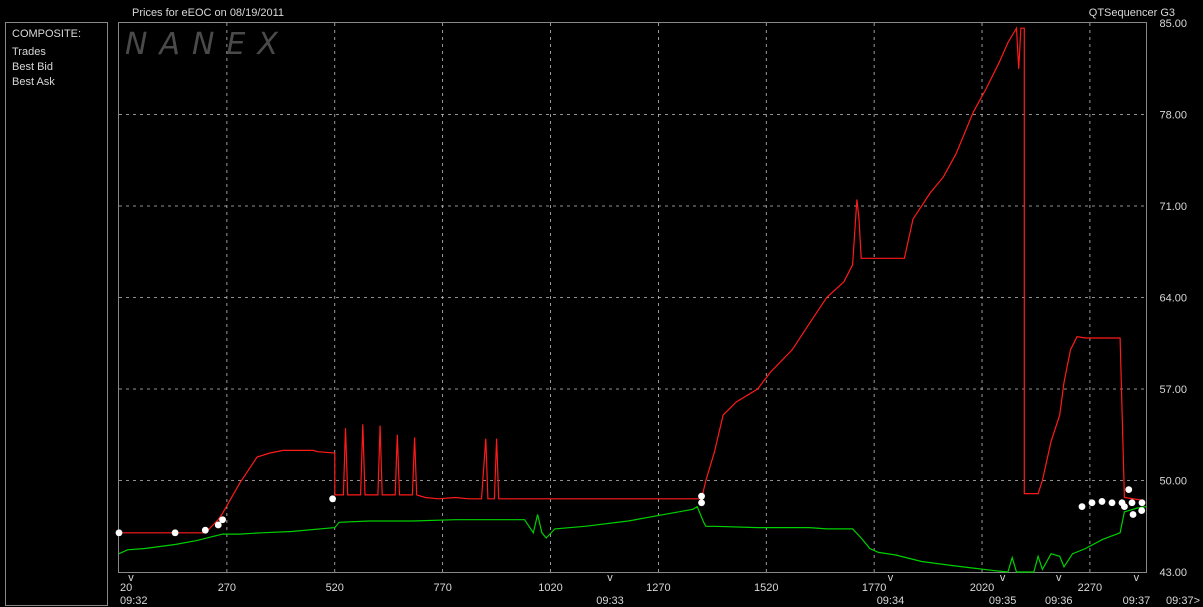 This screenshot has width=1203, height=607. Describe the element at coordinates (550, 588) in the screenshot. I see `x-tick-label: 1020` at that location.